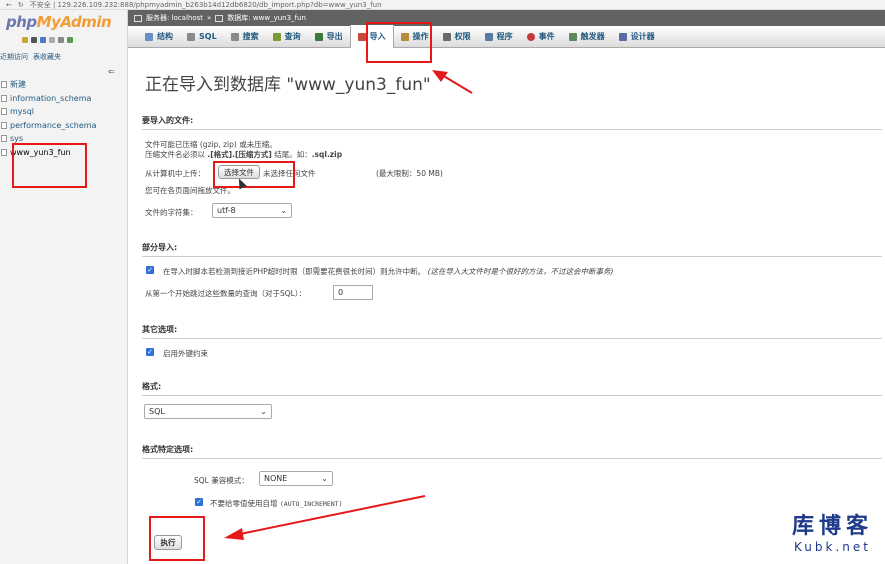 Image resolution: width=885 pixels, height=564 pixels. What do you see at coordinates (832, 526) in the screenshot?
I see `watermark-title: 库博客` at bounding box center [832, 526].